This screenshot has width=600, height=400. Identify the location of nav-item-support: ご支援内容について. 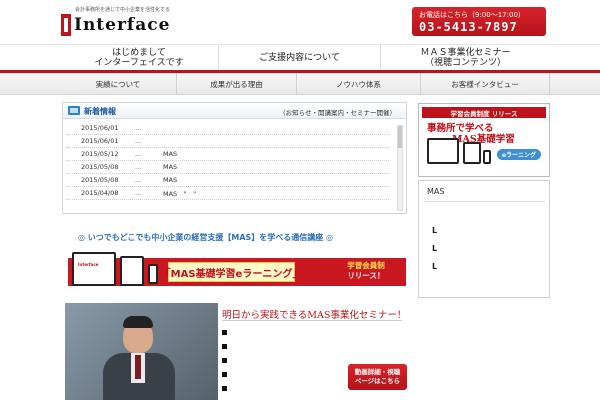
(299, 58).